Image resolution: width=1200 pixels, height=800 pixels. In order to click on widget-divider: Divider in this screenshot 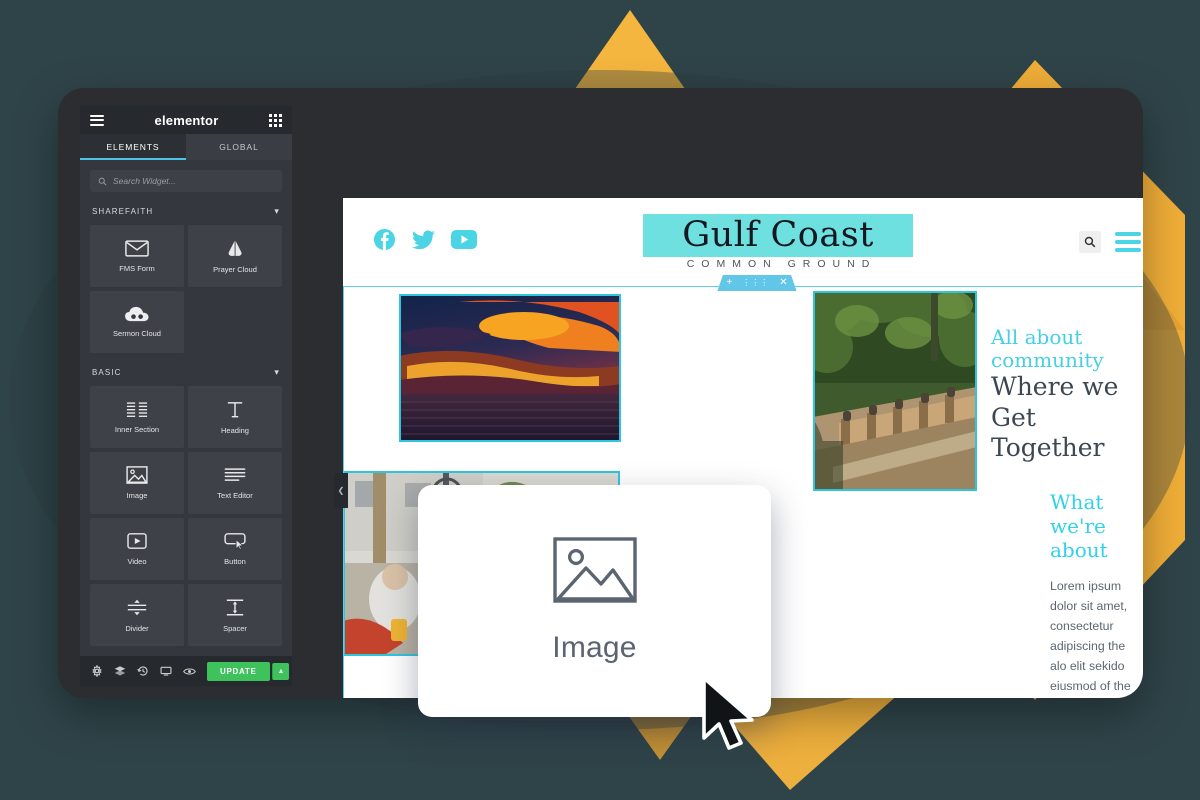, I will do `click(137, 615)`.